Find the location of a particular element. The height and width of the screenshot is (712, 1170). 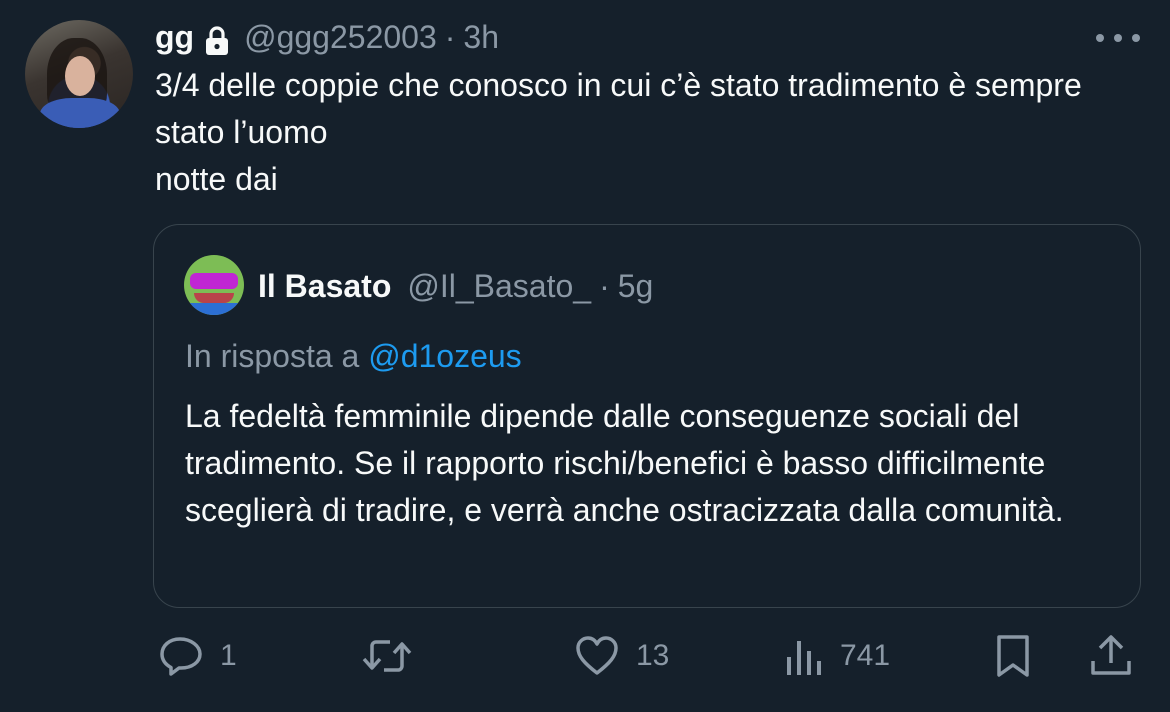

author-avatar is located at coordinates (79, 74).